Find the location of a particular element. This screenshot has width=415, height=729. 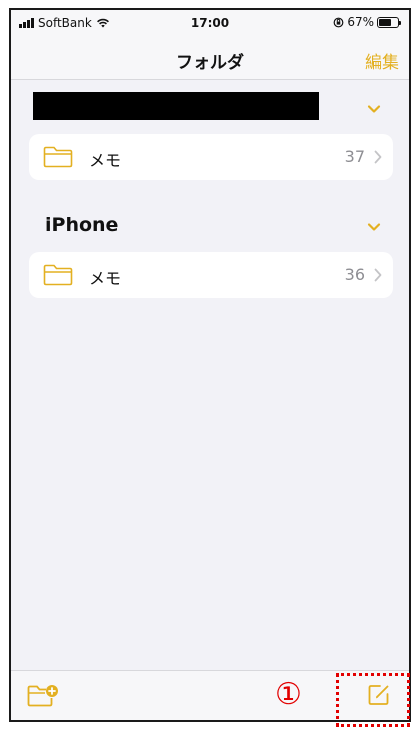

section-title: iPhone is located at coordinates (82, 225).